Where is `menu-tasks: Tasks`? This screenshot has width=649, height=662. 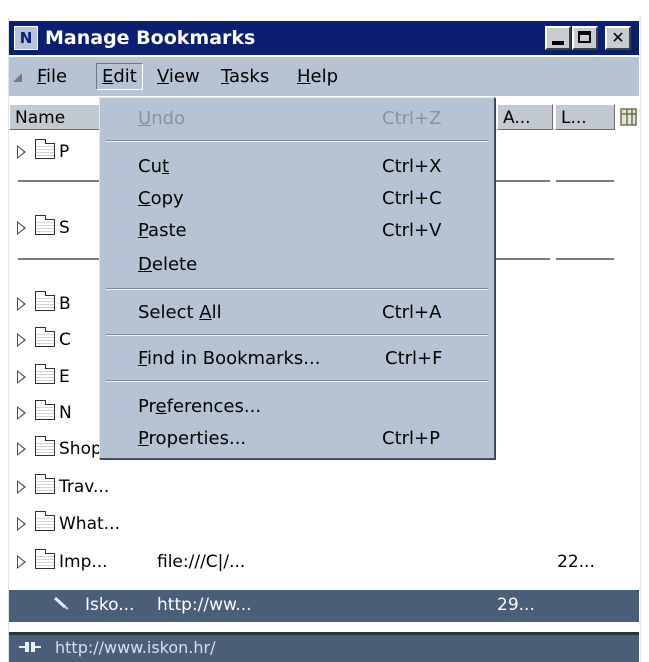 menu-tasks: Tasks is located at coordinates (245, 76).